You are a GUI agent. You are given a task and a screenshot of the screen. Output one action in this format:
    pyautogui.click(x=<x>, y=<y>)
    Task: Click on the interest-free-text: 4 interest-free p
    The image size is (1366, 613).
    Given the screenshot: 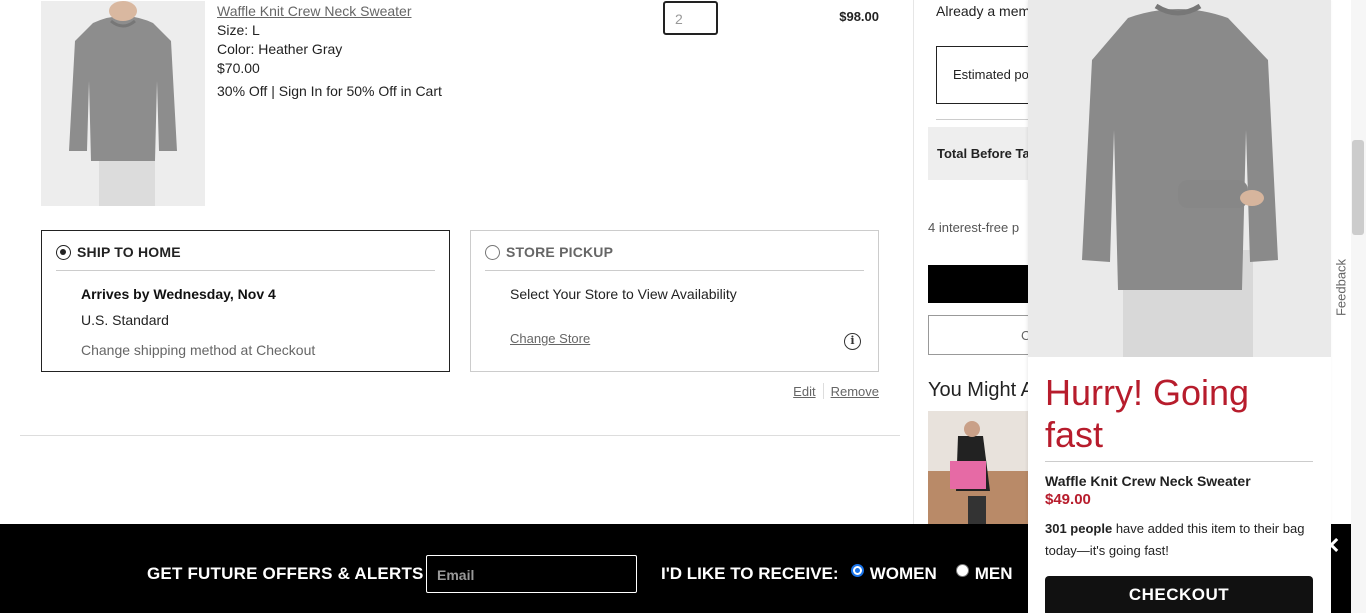 What is the action you would take?
    pyautogui.click(x=974, y=227)
    